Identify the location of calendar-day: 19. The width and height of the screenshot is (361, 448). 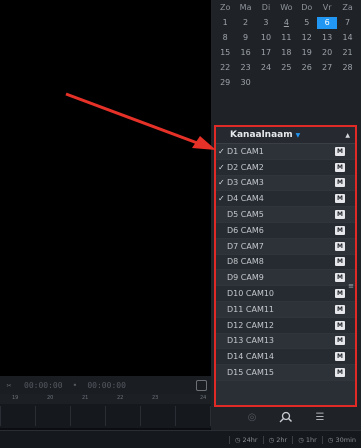
(307, 52).